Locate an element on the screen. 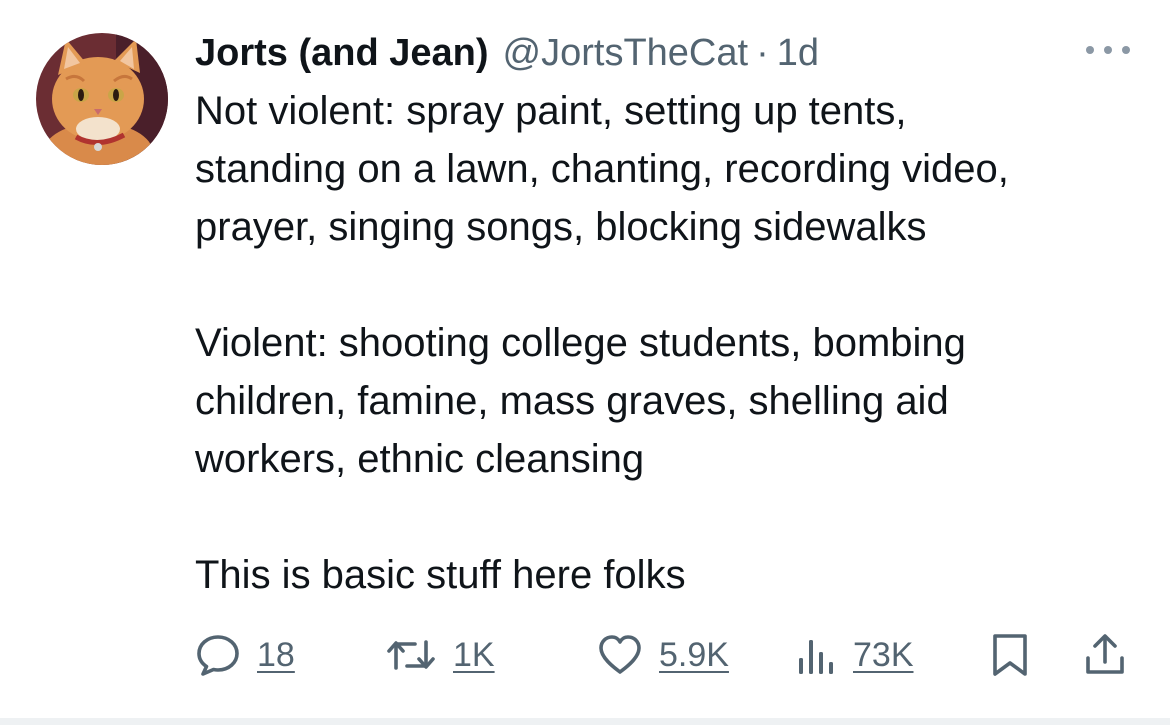 This screenshot has height=725, width=1170. view-count: 73K is located at coordinates (883, 654).